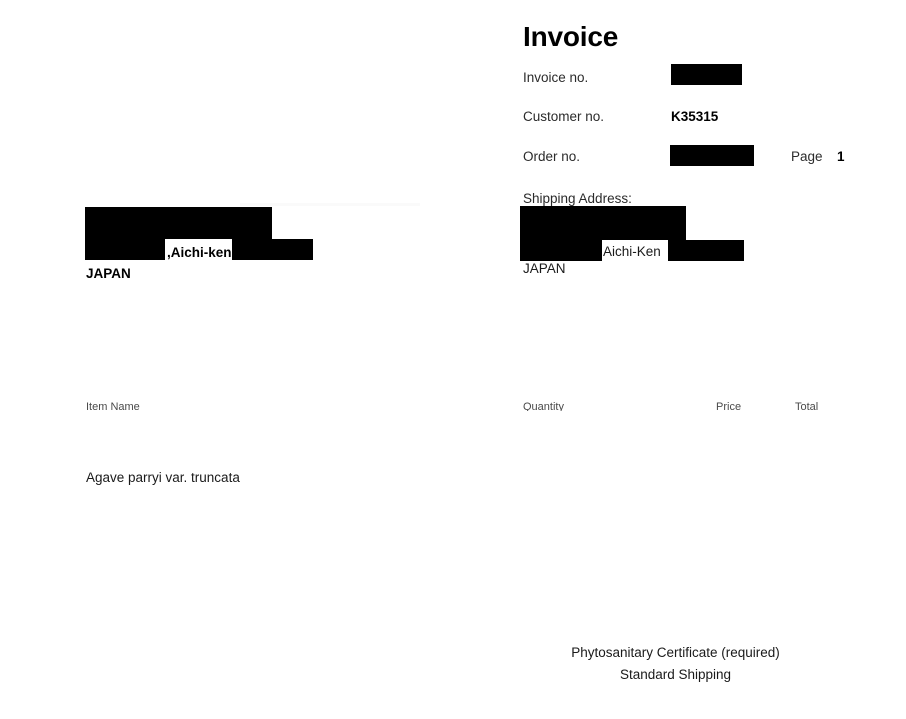 This screenshot has height=719, width=906. What do you see at coordinates (199, 252) in the screenshot?
I see `billing-address-region: ,Aichi-ken` at bounding box center [199, 252].